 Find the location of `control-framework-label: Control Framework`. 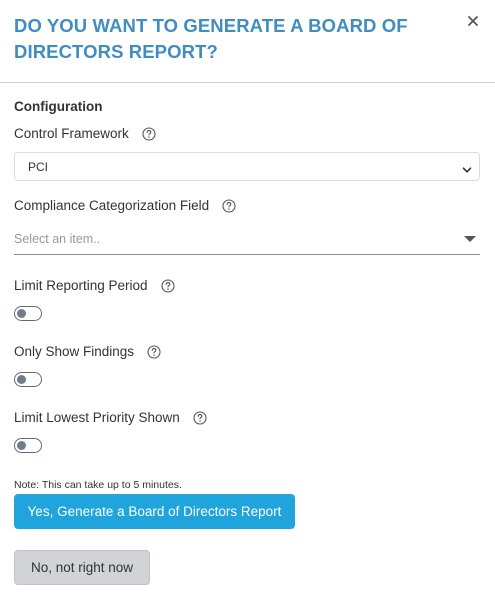

control-framework-label: Control Framework is located at coordinates (71, 133).